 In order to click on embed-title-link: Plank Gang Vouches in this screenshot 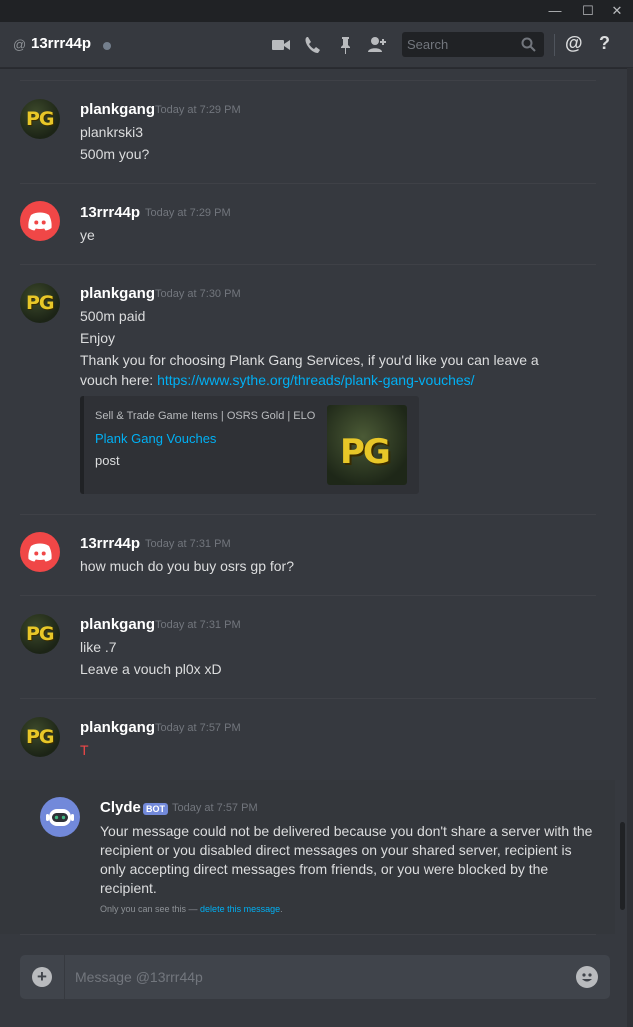, I will do `click(155, 438)`.